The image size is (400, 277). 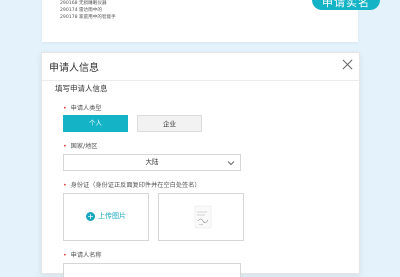 I want to click on id-card-label: • 身份证（身份证正反面复印件并在空白处签名）, so click(x=132, y=185).